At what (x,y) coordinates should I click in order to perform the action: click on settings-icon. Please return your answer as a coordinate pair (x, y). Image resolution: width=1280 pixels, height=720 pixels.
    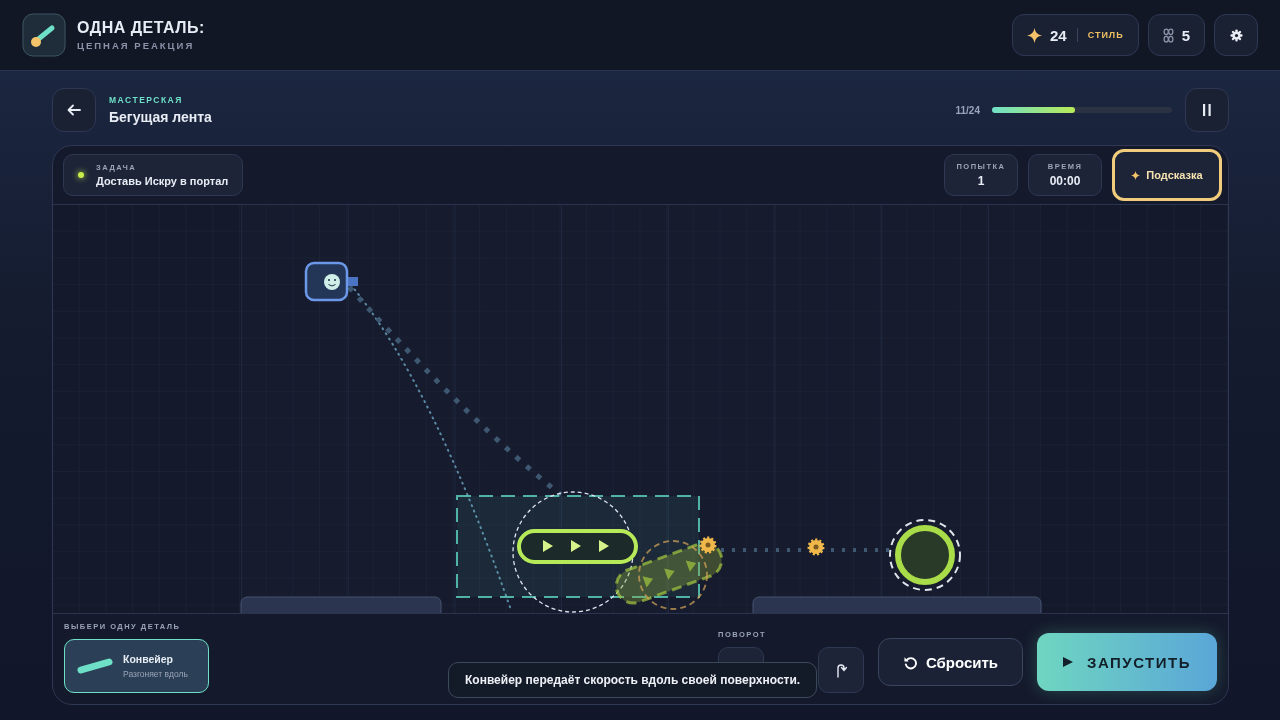
    Looking at the image, I should click on (1236, 35).